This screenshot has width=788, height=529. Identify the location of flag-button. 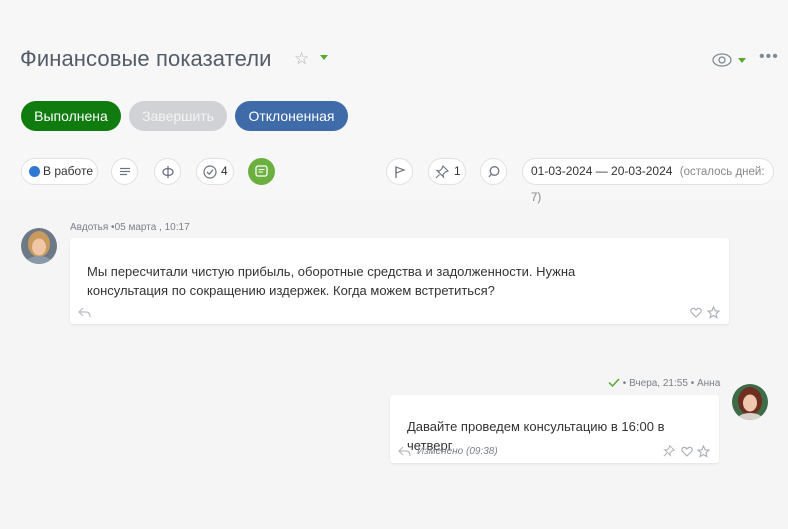
(399, 171).